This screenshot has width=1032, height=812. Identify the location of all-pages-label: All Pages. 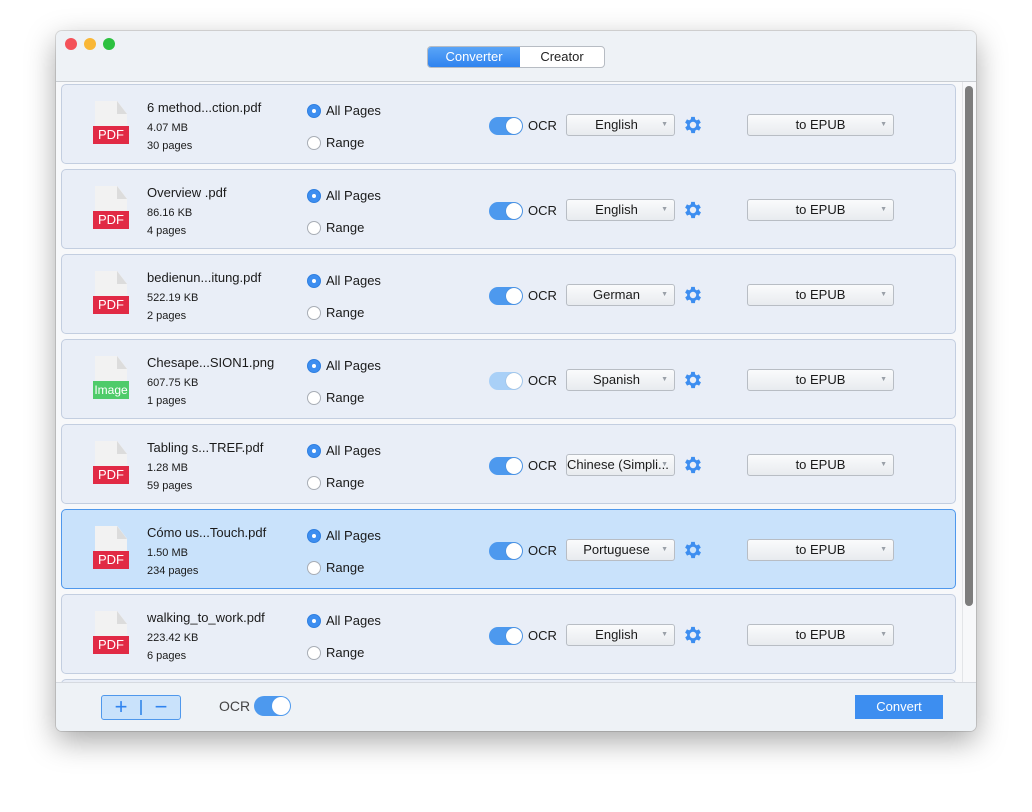
(353, 450).